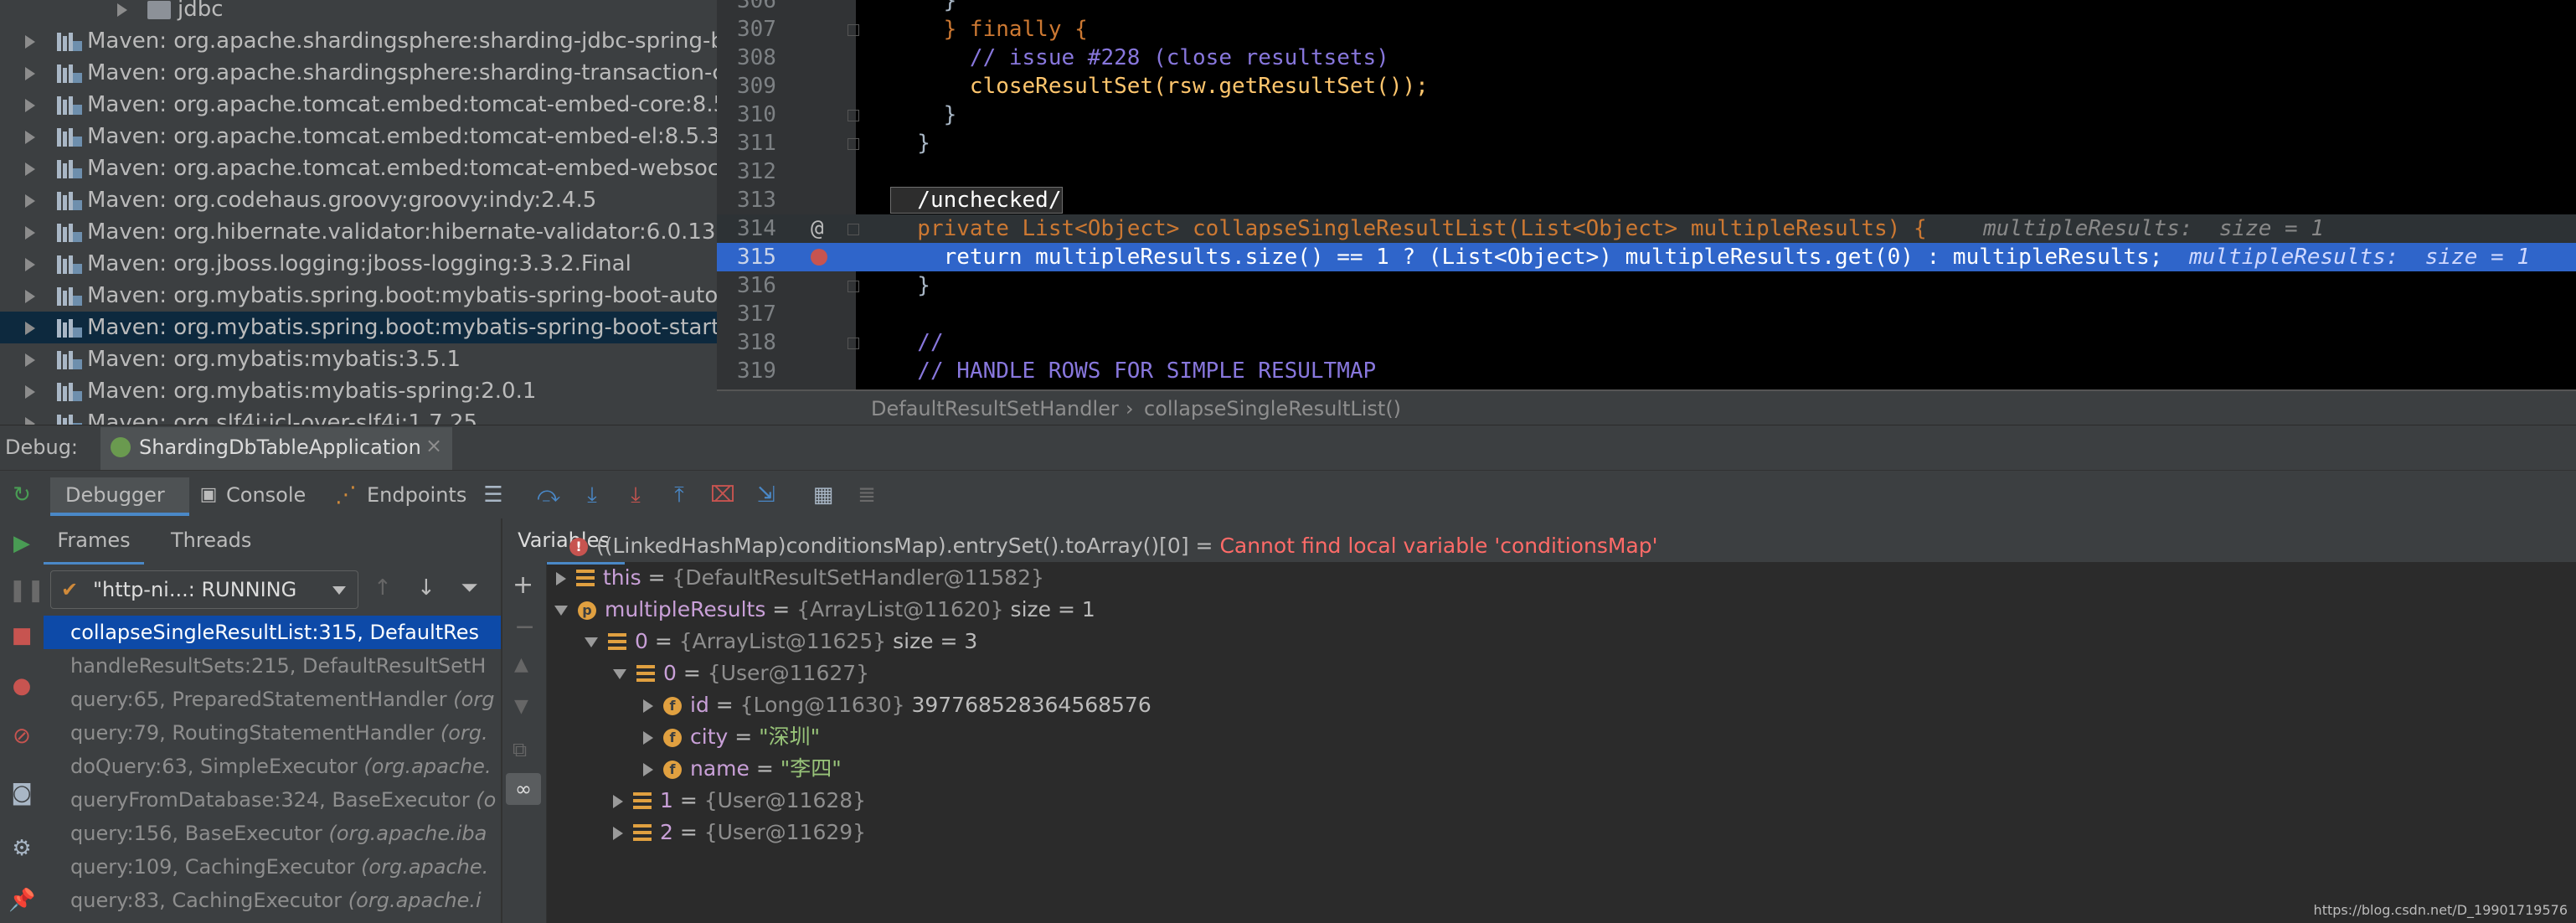  I want to click on override-marker-icon: @, so click(817, 229).